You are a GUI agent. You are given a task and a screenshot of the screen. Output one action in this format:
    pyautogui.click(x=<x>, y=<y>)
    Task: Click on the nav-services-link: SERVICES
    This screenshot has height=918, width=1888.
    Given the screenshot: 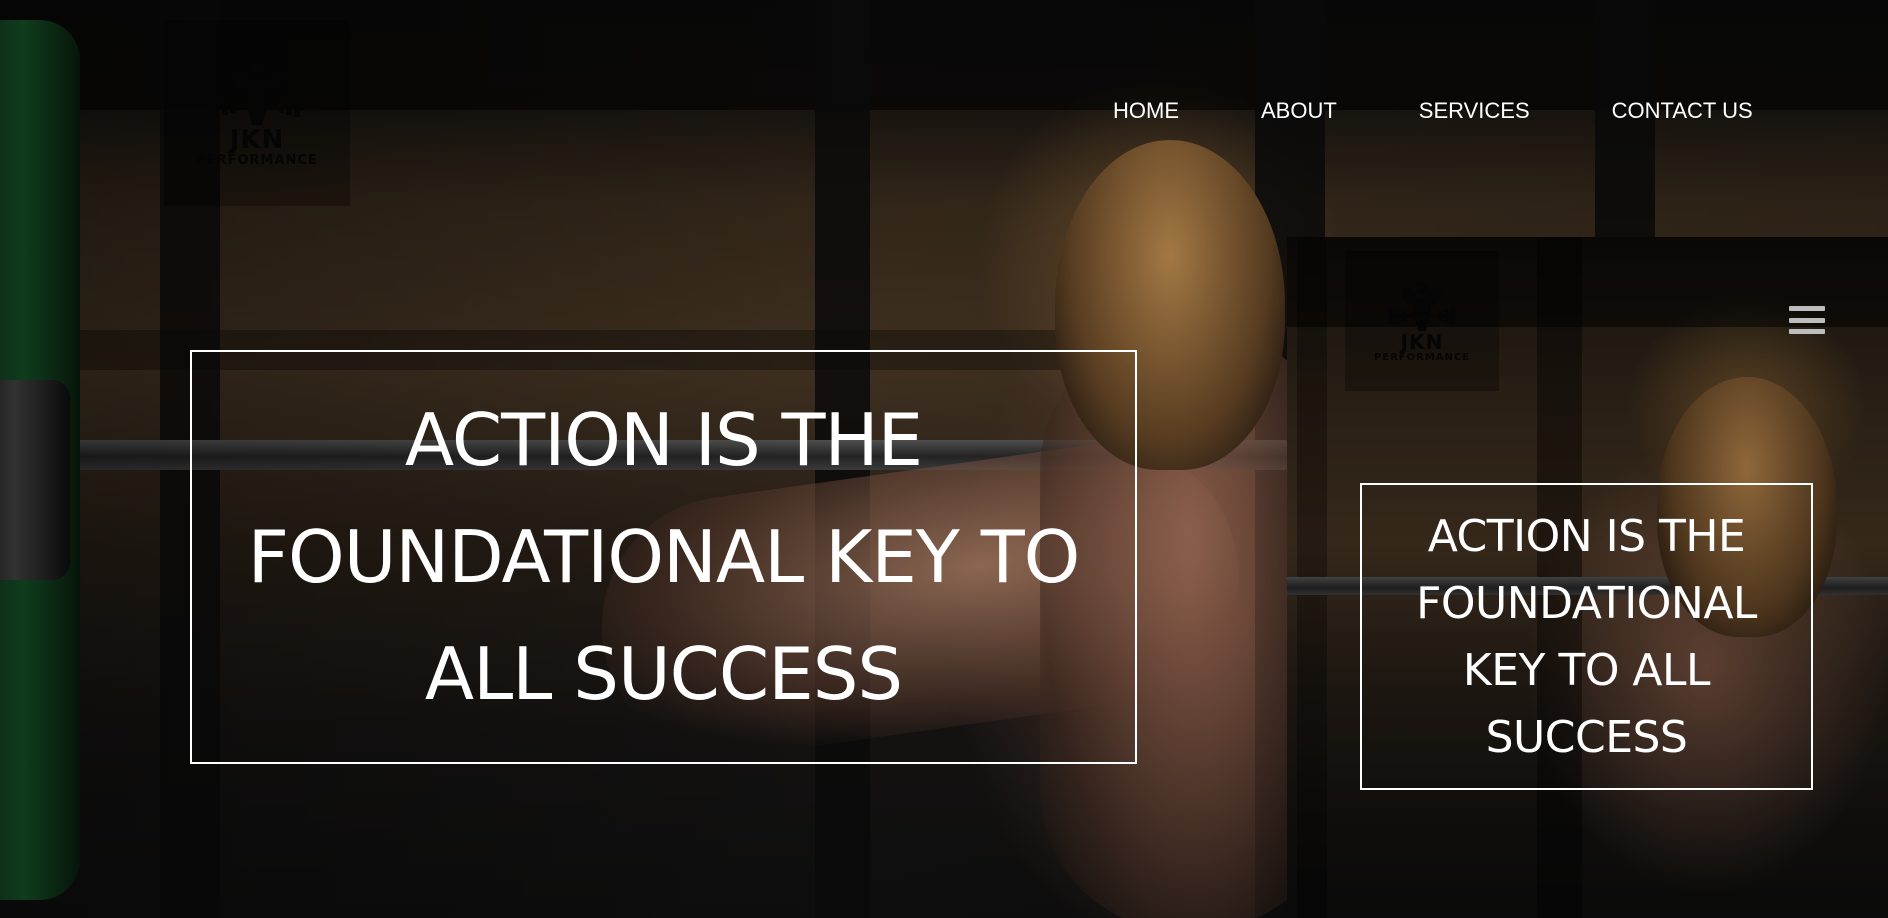 What is the action you would take?
    pyautogui.click(x=1474, y=111)
    